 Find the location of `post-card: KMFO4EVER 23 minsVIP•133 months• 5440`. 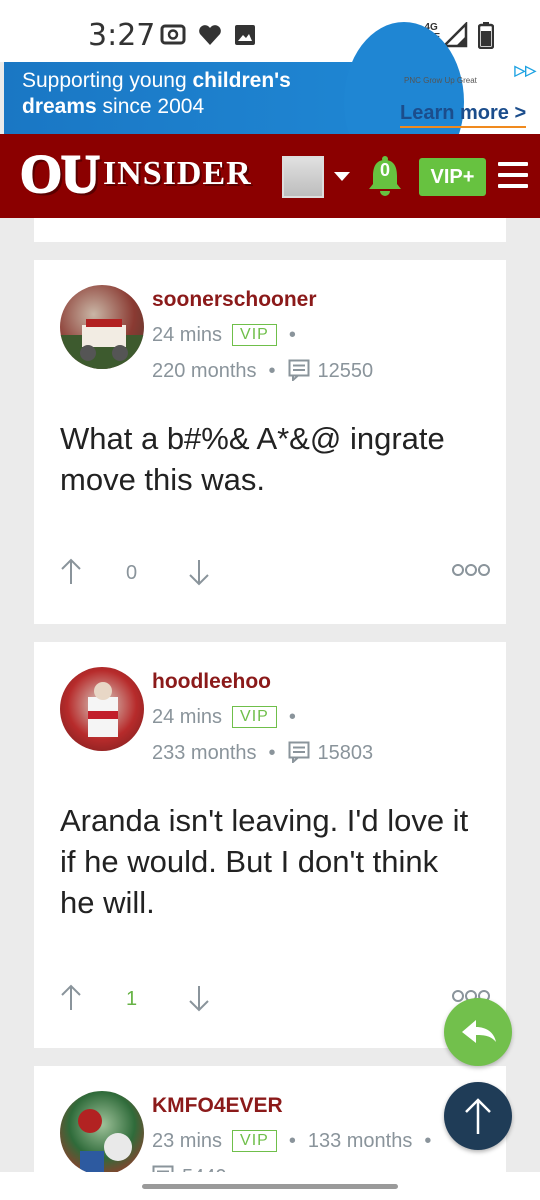

post-card: KMFO4EVER 23 minsVIP•133 months• 5440 is located at coordinates (270, 1126).